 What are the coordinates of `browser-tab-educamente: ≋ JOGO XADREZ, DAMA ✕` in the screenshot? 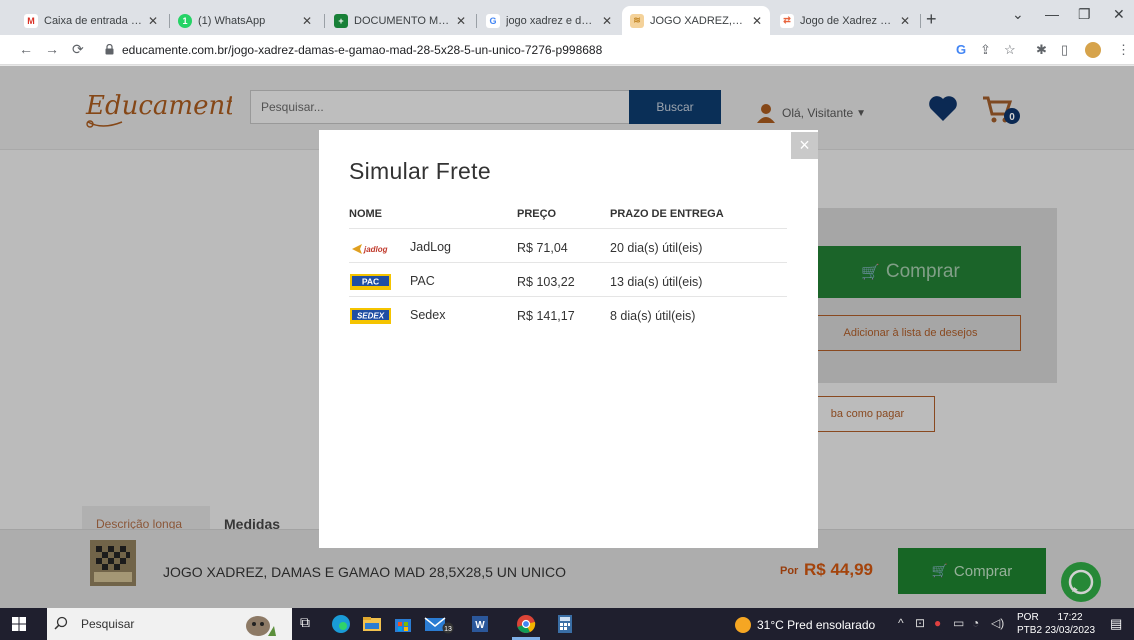 It's located at (696, 20).